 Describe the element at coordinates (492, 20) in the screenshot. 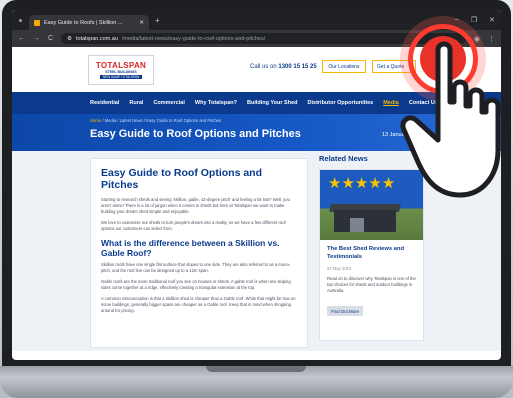

I see `close-window-button: ✕` at that location.